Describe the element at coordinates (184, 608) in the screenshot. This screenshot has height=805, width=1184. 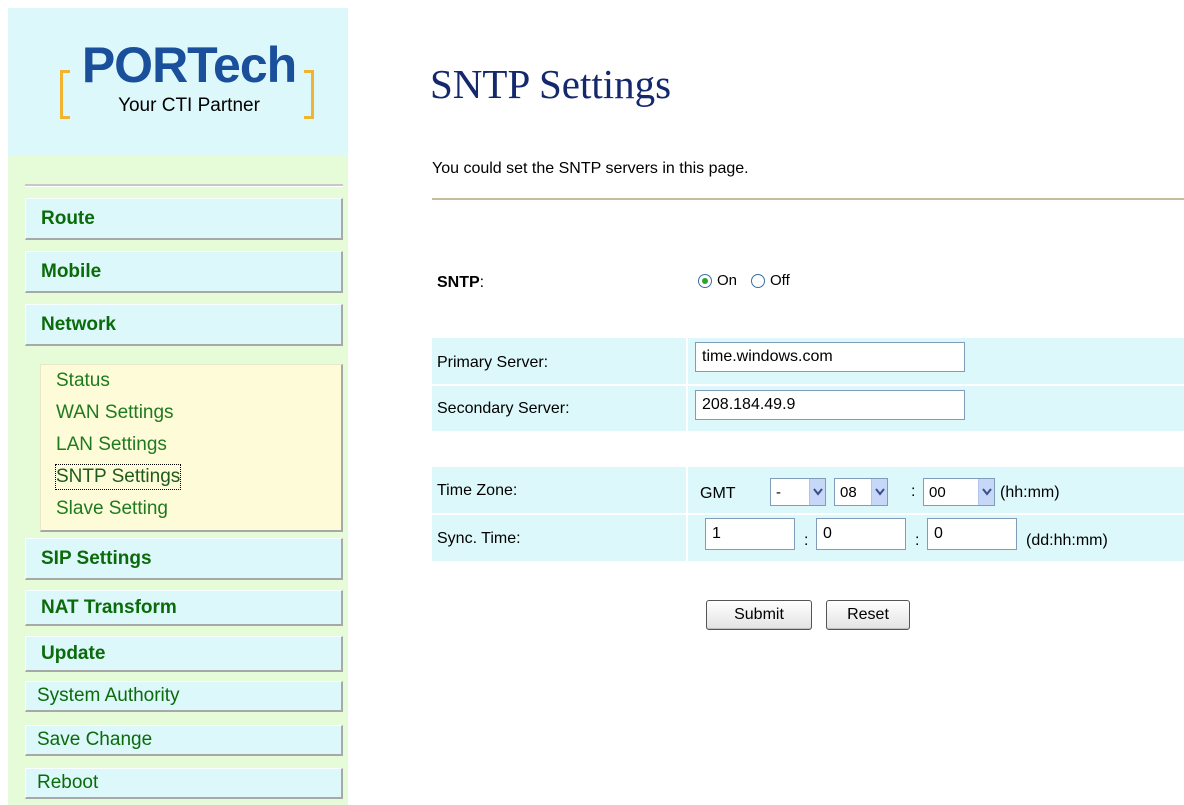
I see `sidebar-item-nat-transform: NAT Transform` at that location.